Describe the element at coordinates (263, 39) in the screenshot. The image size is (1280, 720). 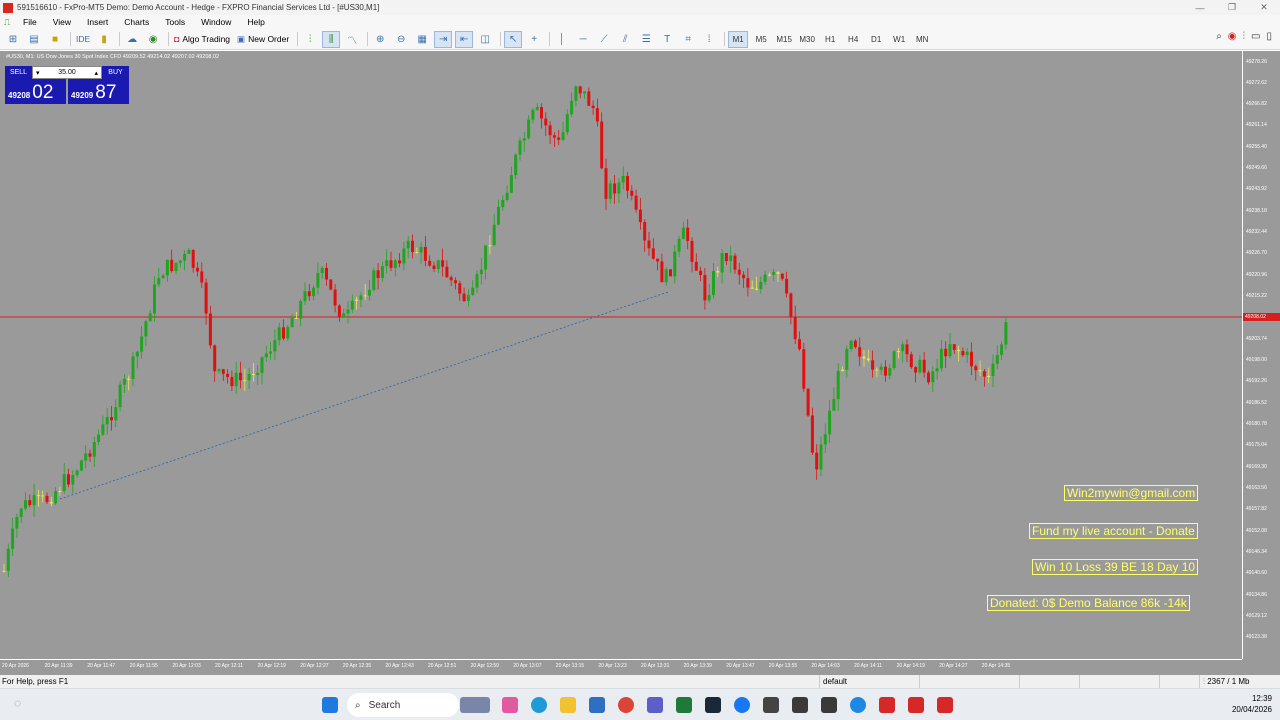
I see `new-order-button: ▣ New Order` at that location.